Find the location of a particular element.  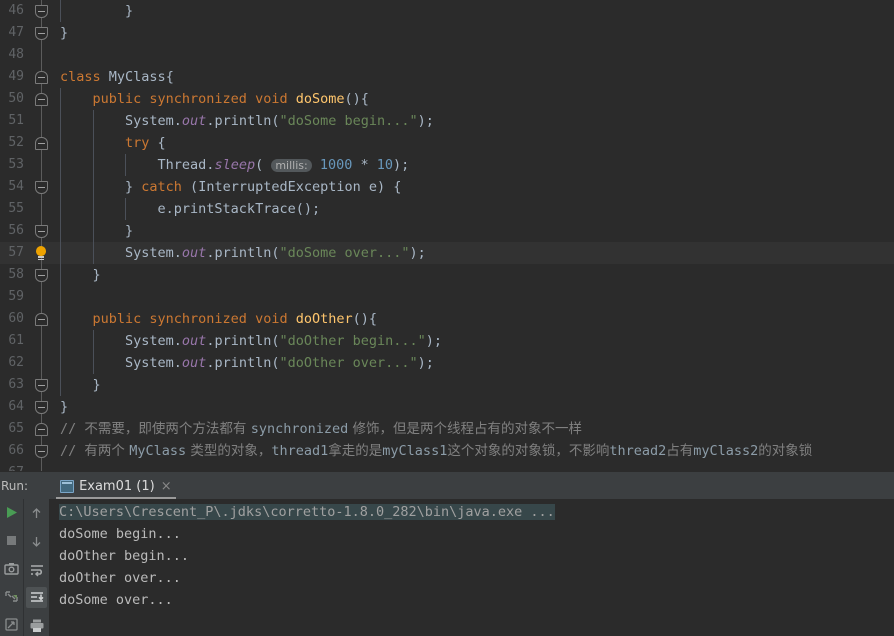

up-button is located at coordinates (36, 513).